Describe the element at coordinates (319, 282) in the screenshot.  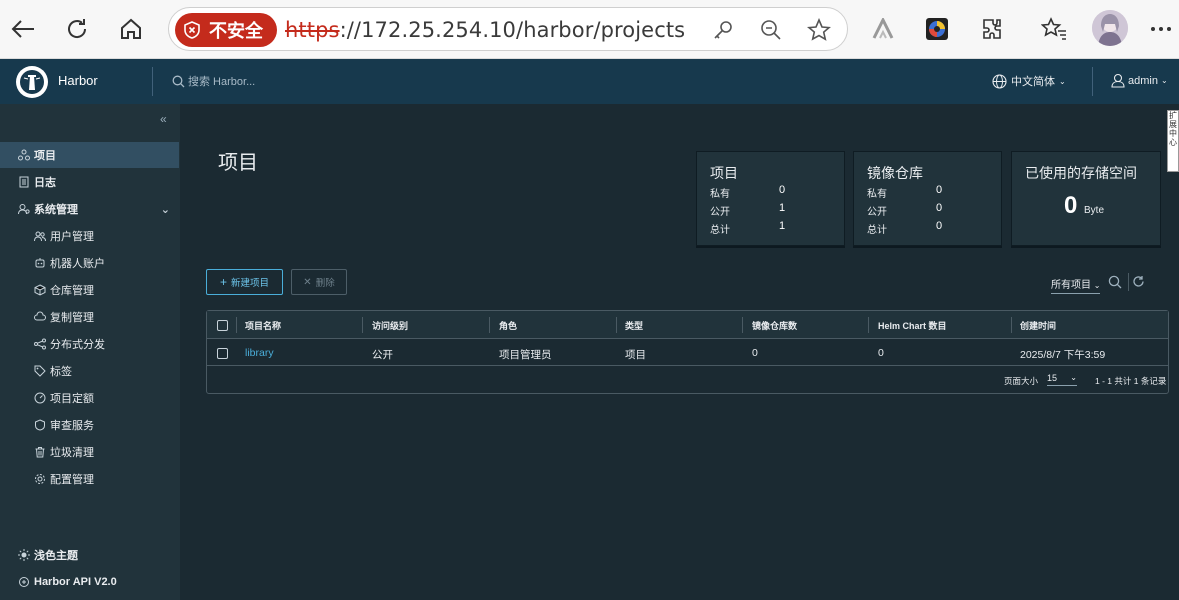
I see `delete-button: ✕ 删除` at that location.